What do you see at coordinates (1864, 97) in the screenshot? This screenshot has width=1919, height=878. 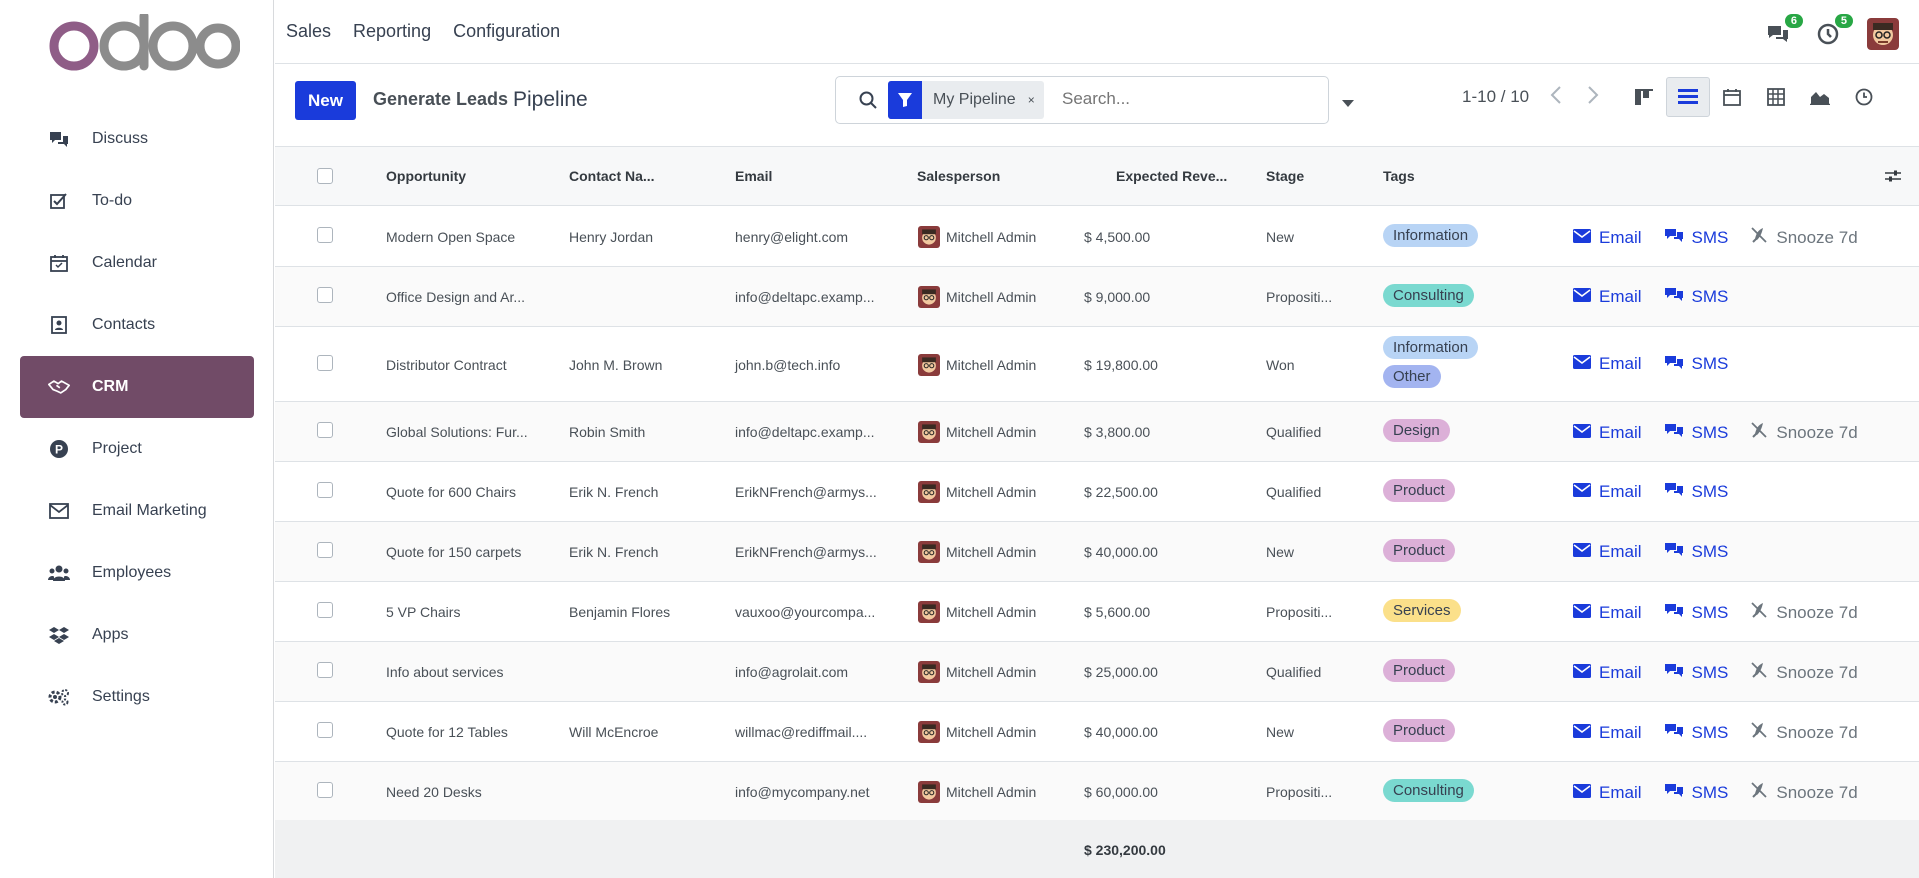 I see `activity-view-button` at bounding box center [1864, 97].